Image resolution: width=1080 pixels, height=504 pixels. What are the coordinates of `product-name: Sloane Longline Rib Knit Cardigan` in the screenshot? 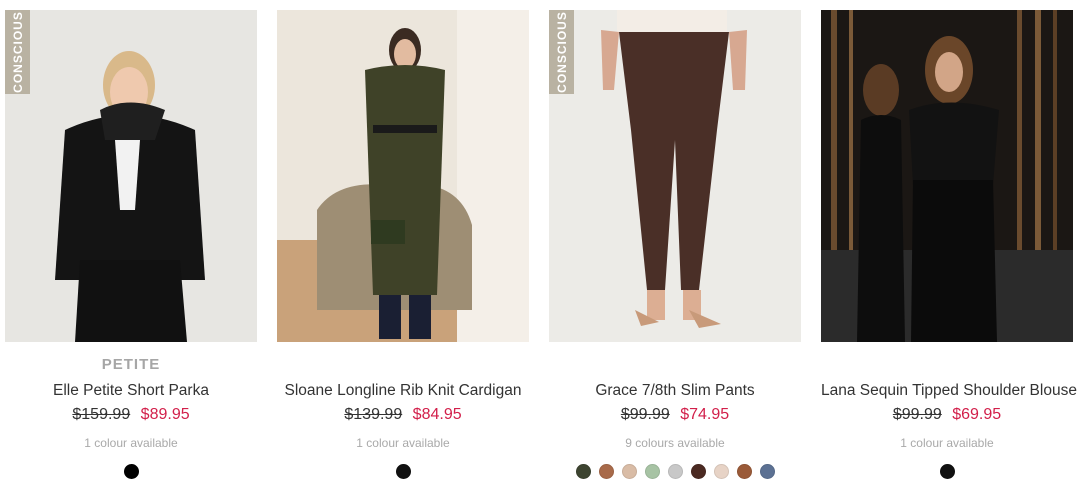 It's located at (403, 391).